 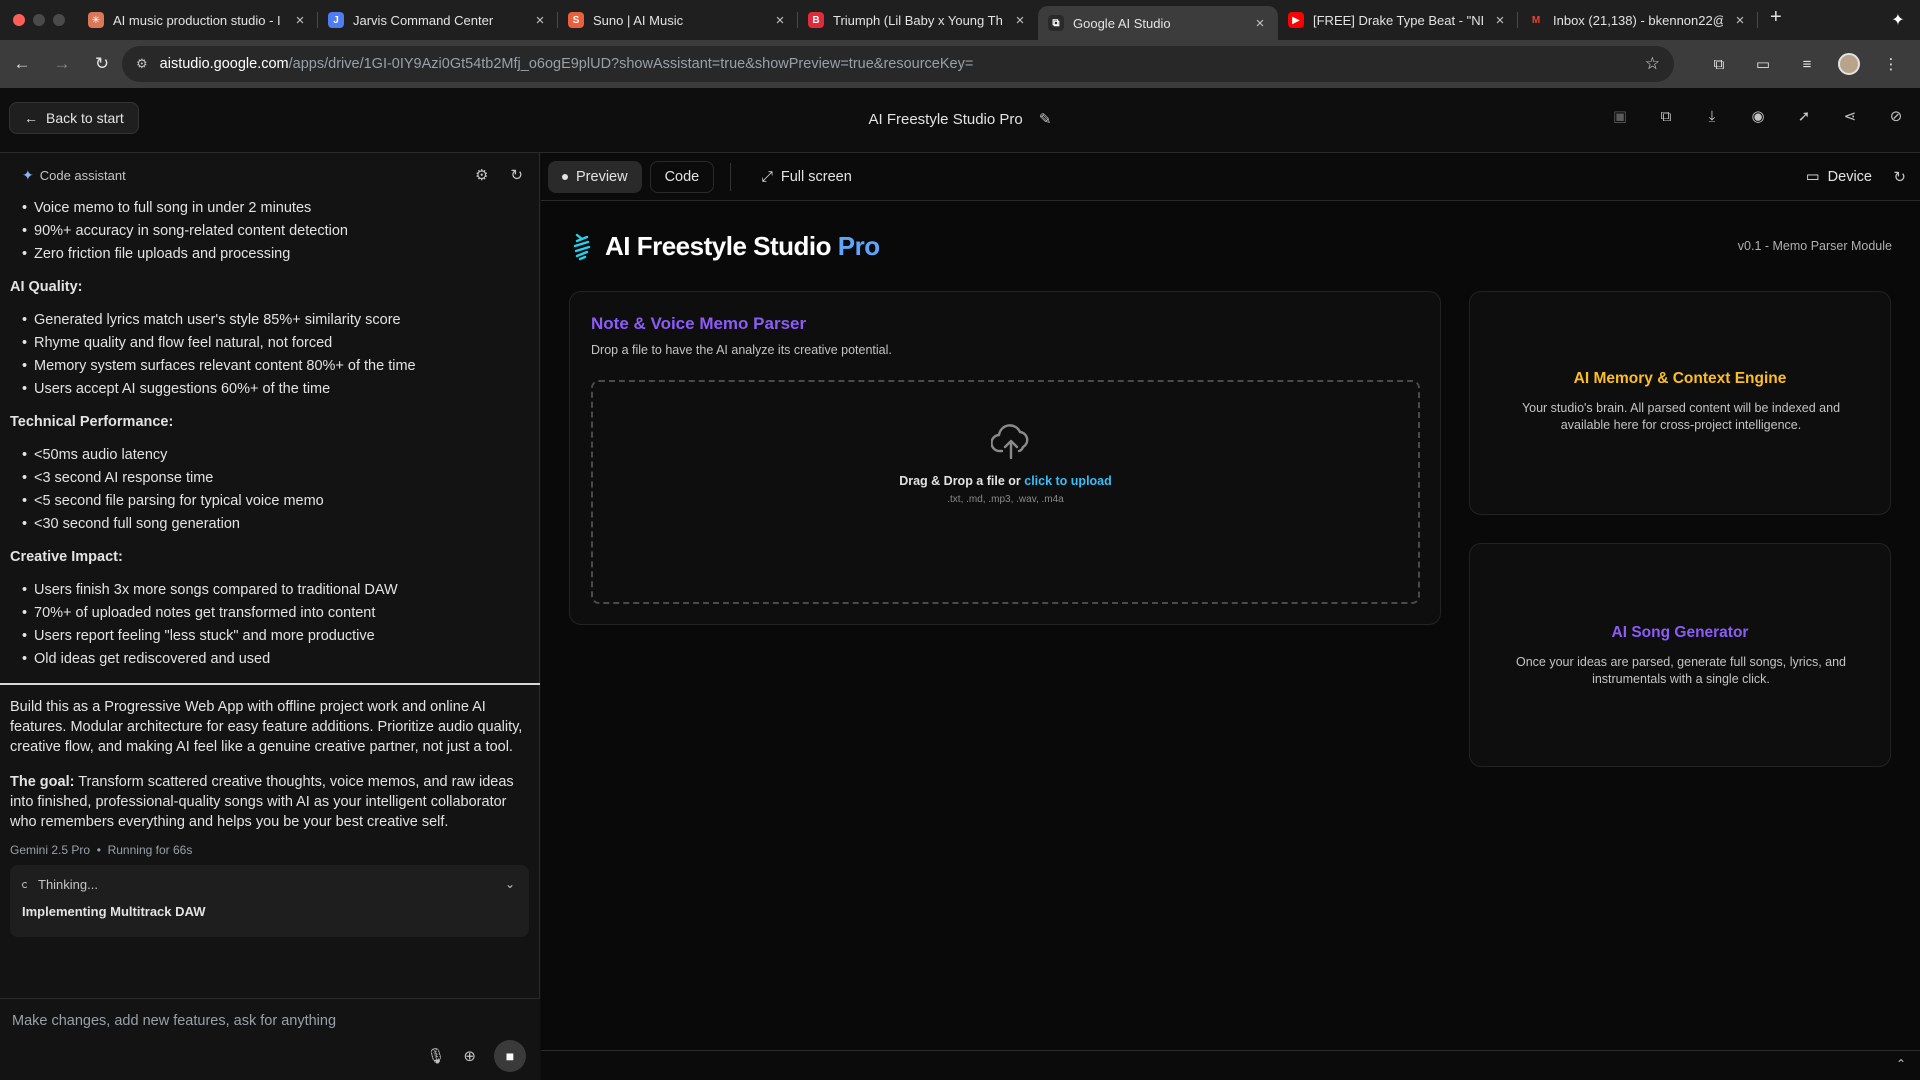 What do you see at coordinates (1849, 64) in the screenshot?
I see `profile-avatar` at bounding box center [1849, 64].